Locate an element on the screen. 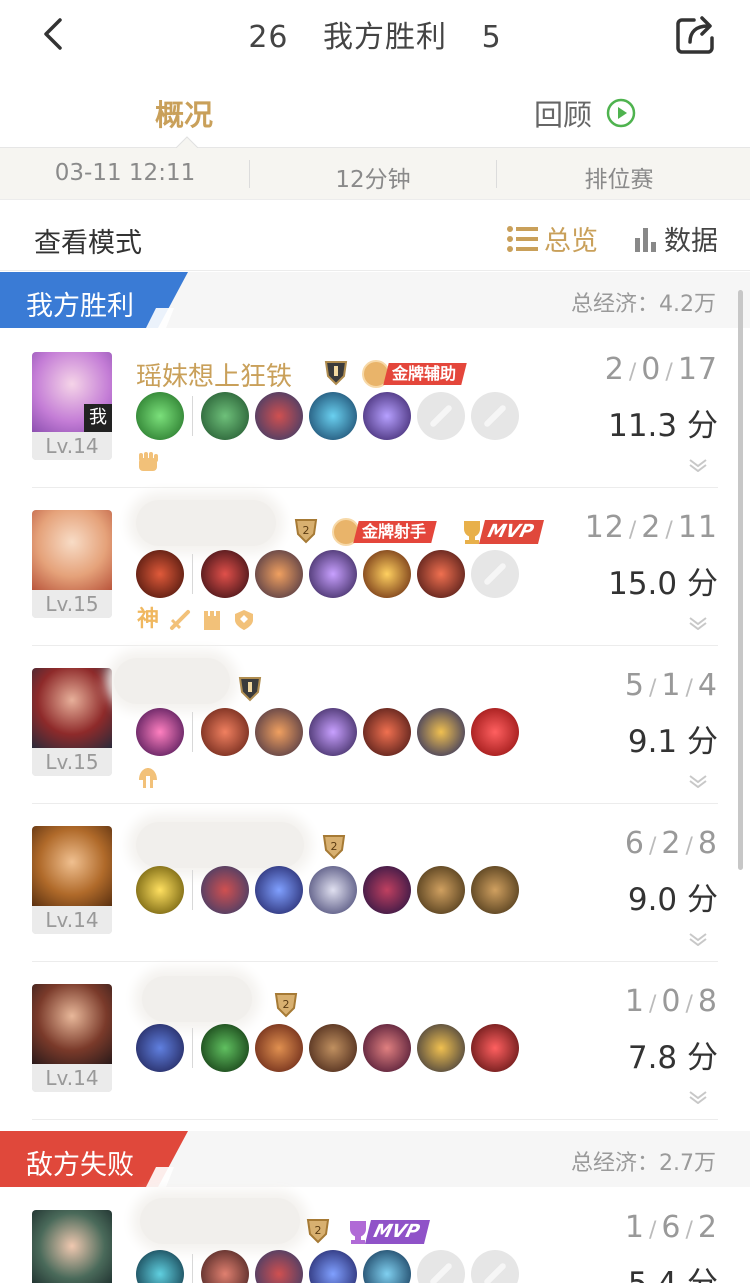 This screenshot has height=1283, width=750. hero-avatar: Lv.15 is located at coordinates (72, 564).